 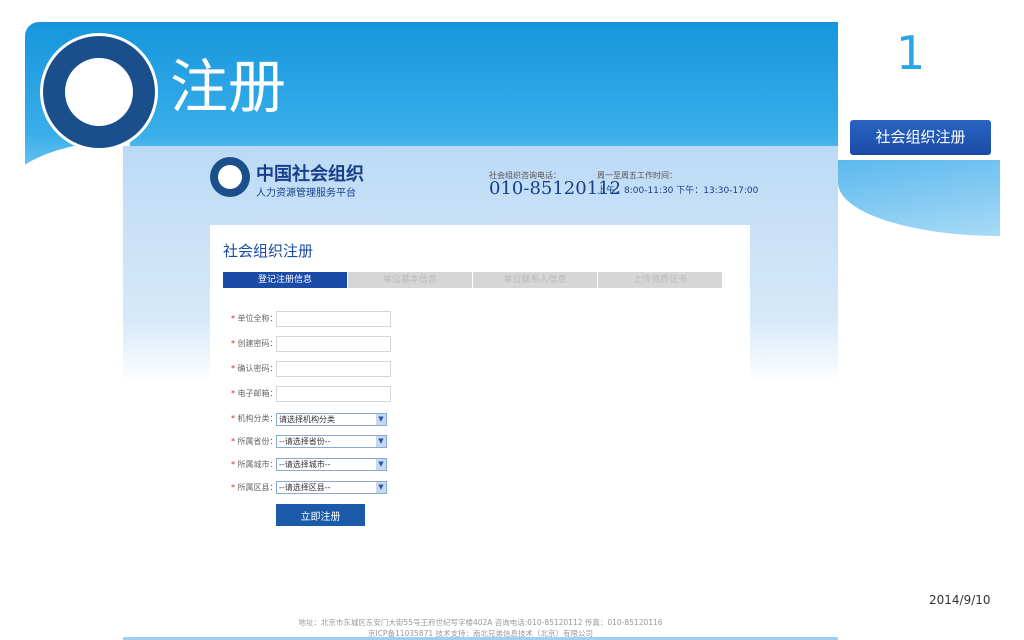 I want to click on field-label-city: * 所属城市：, so click(x=254, y=465).